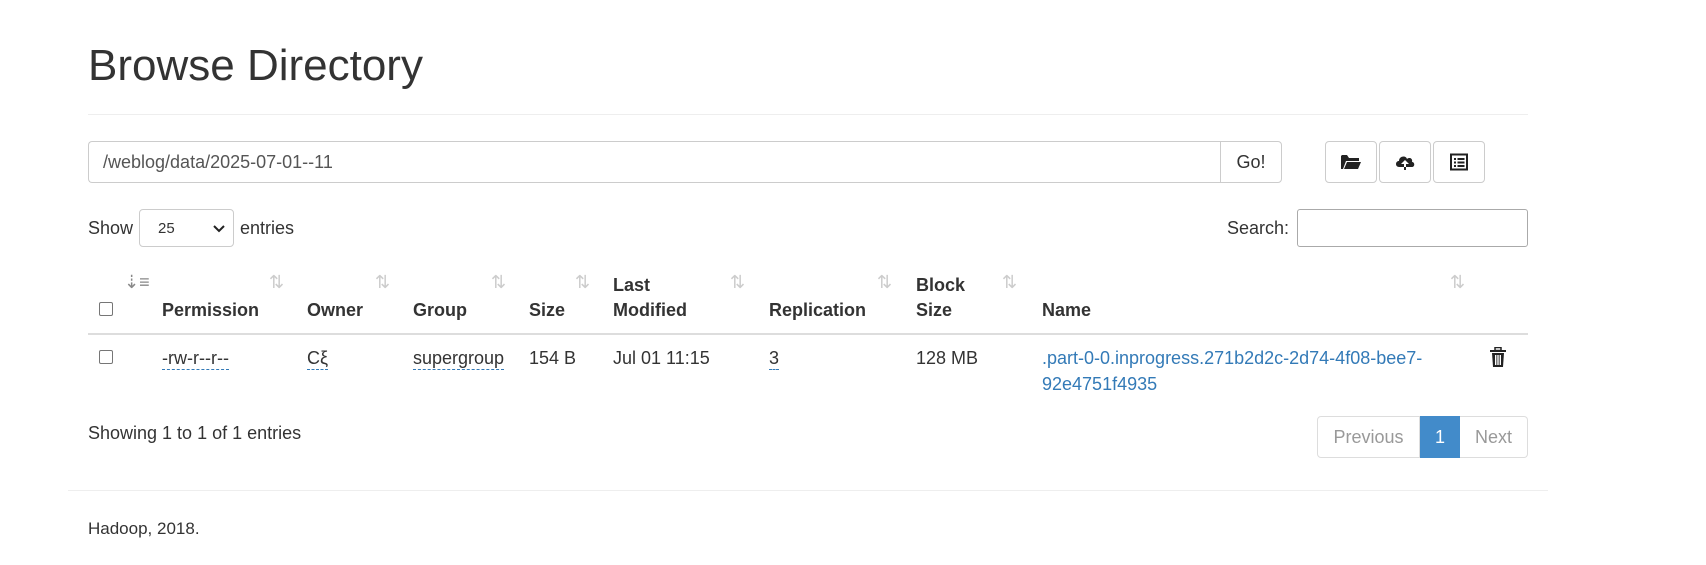 The width and height of the screenshot is (1706, 565). I want to click on trash-icon, so click(1498, 359).